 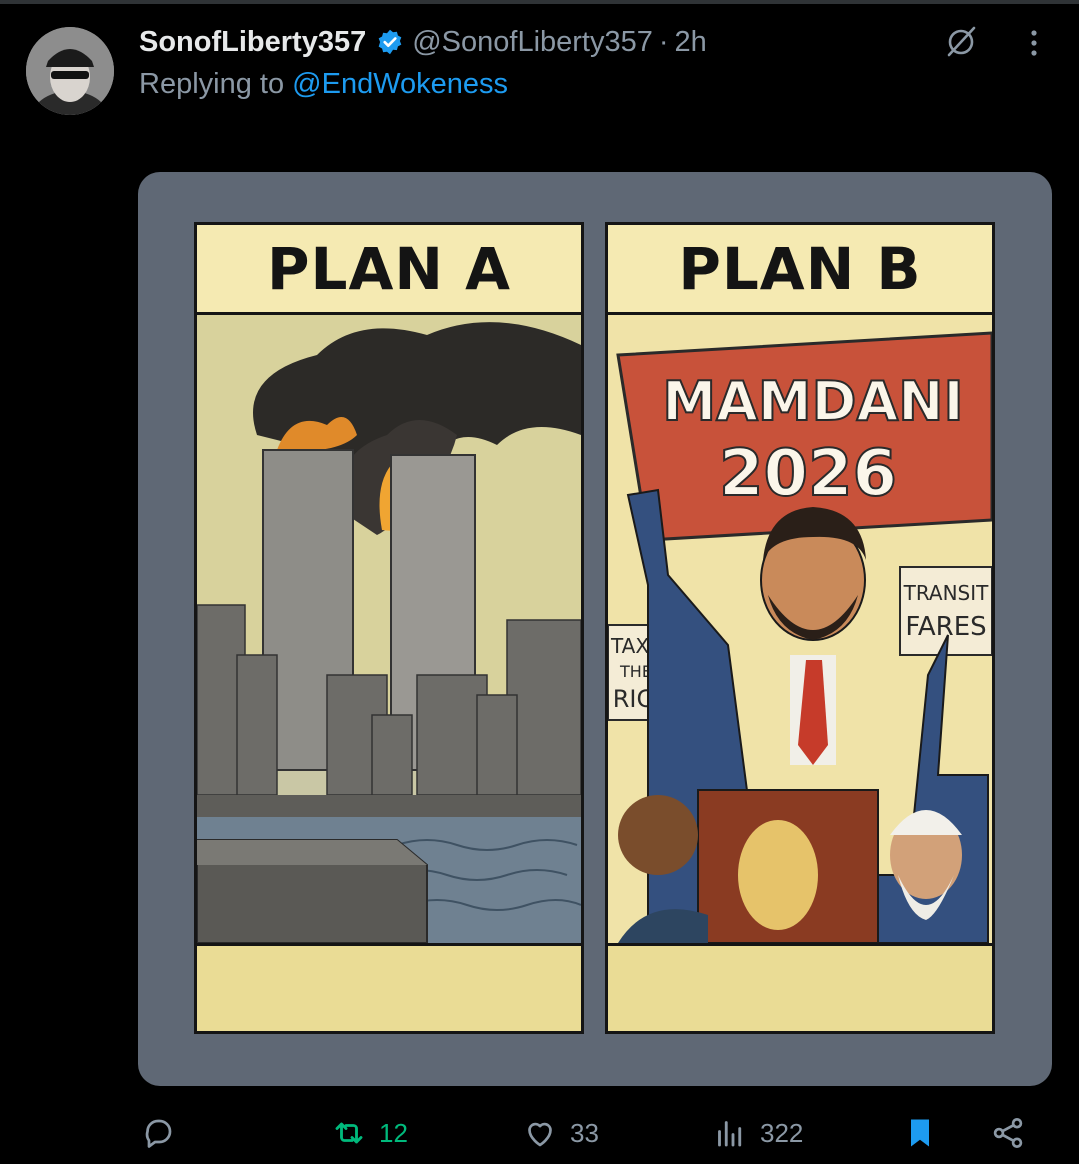 I want to click on more-icon, so click(x=1034, y=43).